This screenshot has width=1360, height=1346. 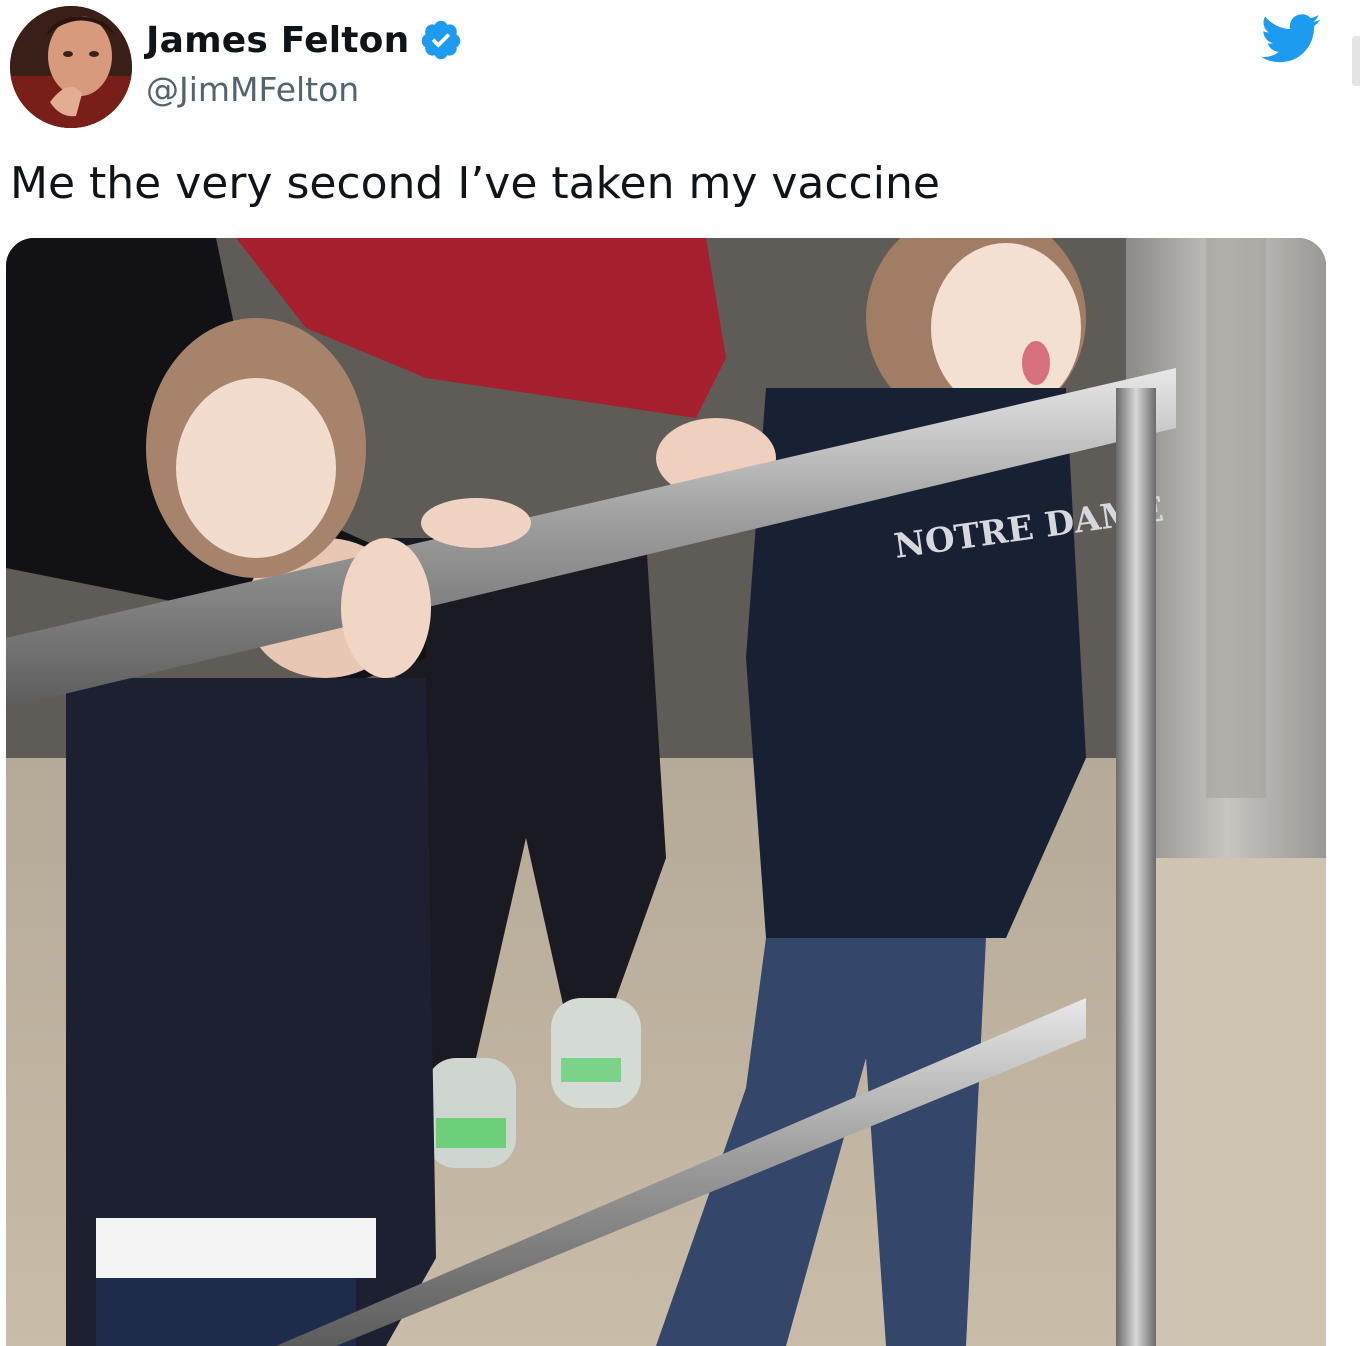 What do you see at coordinates (1291, 39) in the screenshot?
I see `twitter-bird-icon` at bounding box center [1291, 39].